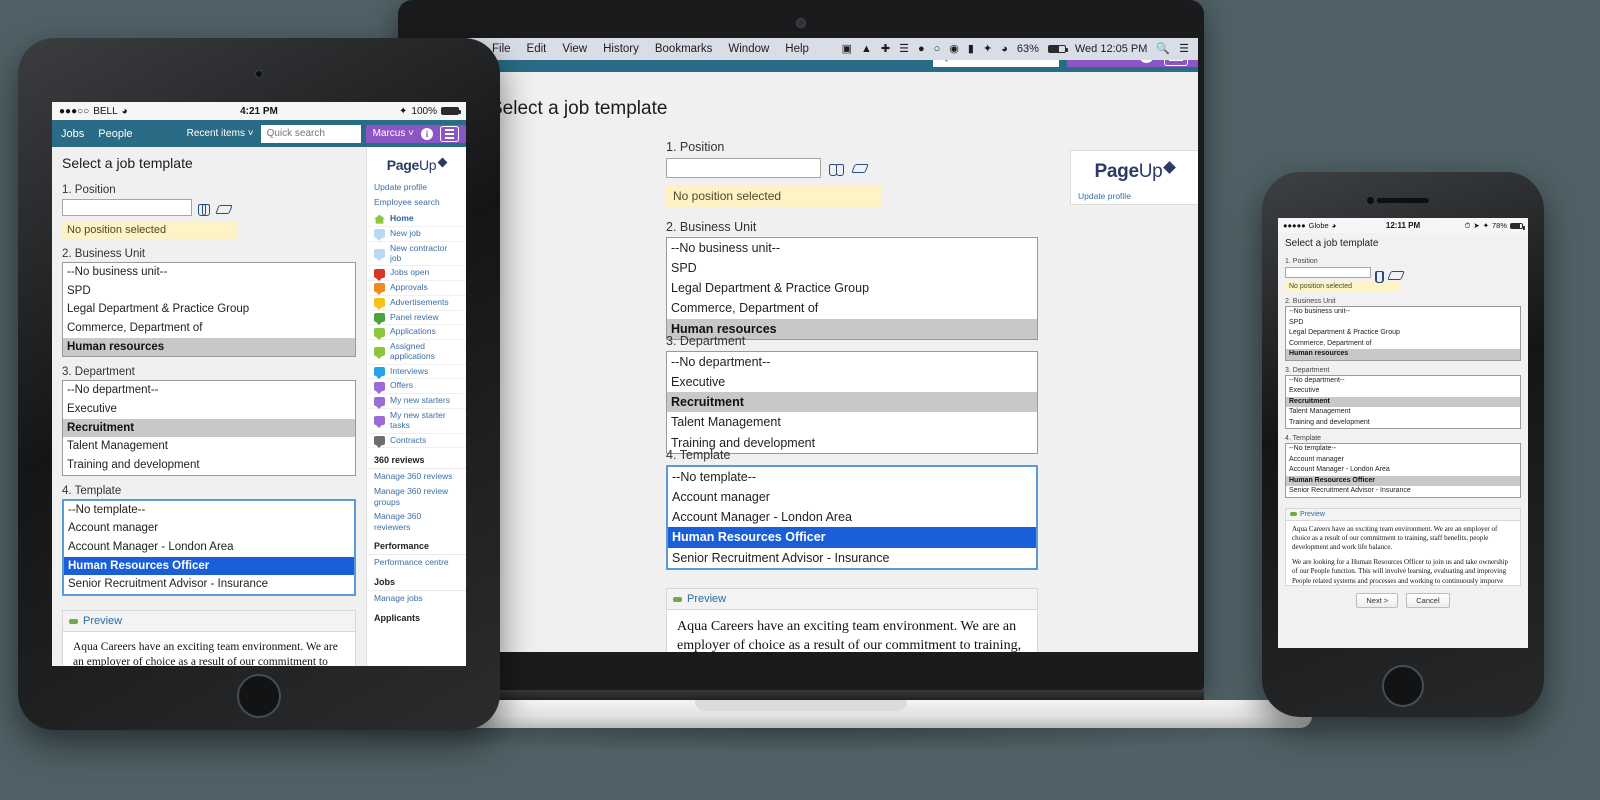 This screenshot has width=1600, height=800. Describe the element at coordinates (537, 49) in the screenshot. I see `menu-edit: Edit` at that location.